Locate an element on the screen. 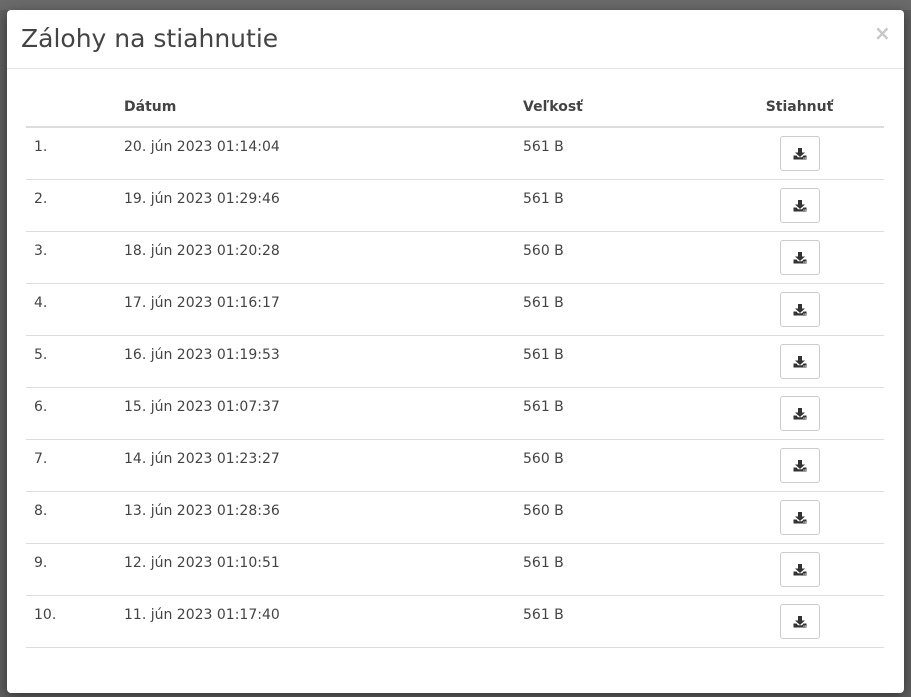  row-date: 13. jún 2023 01:28:36 is located at coordinates (202, 511).